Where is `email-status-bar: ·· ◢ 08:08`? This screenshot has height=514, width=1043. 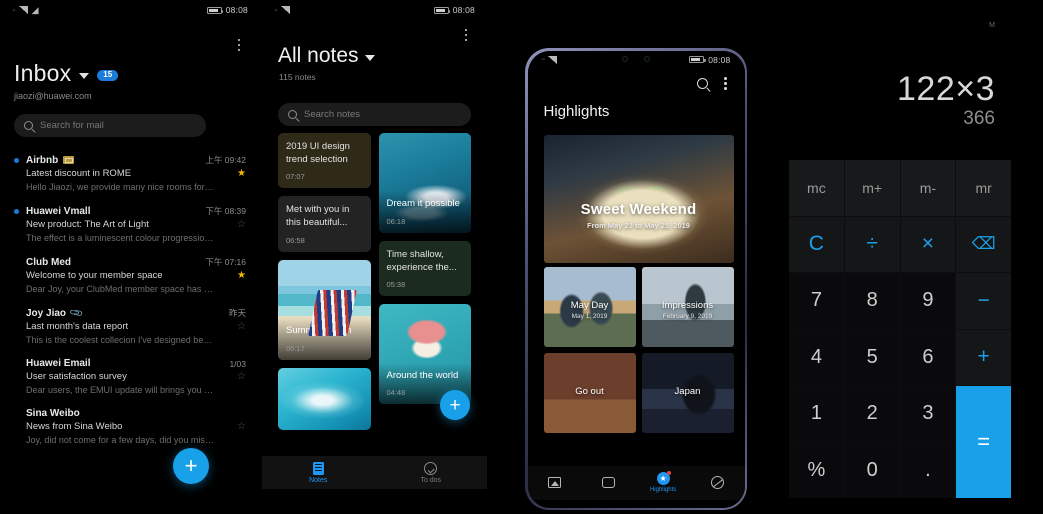 email-status-bar: ·· ◢ 08:08 is located at coordinates (130, 10).